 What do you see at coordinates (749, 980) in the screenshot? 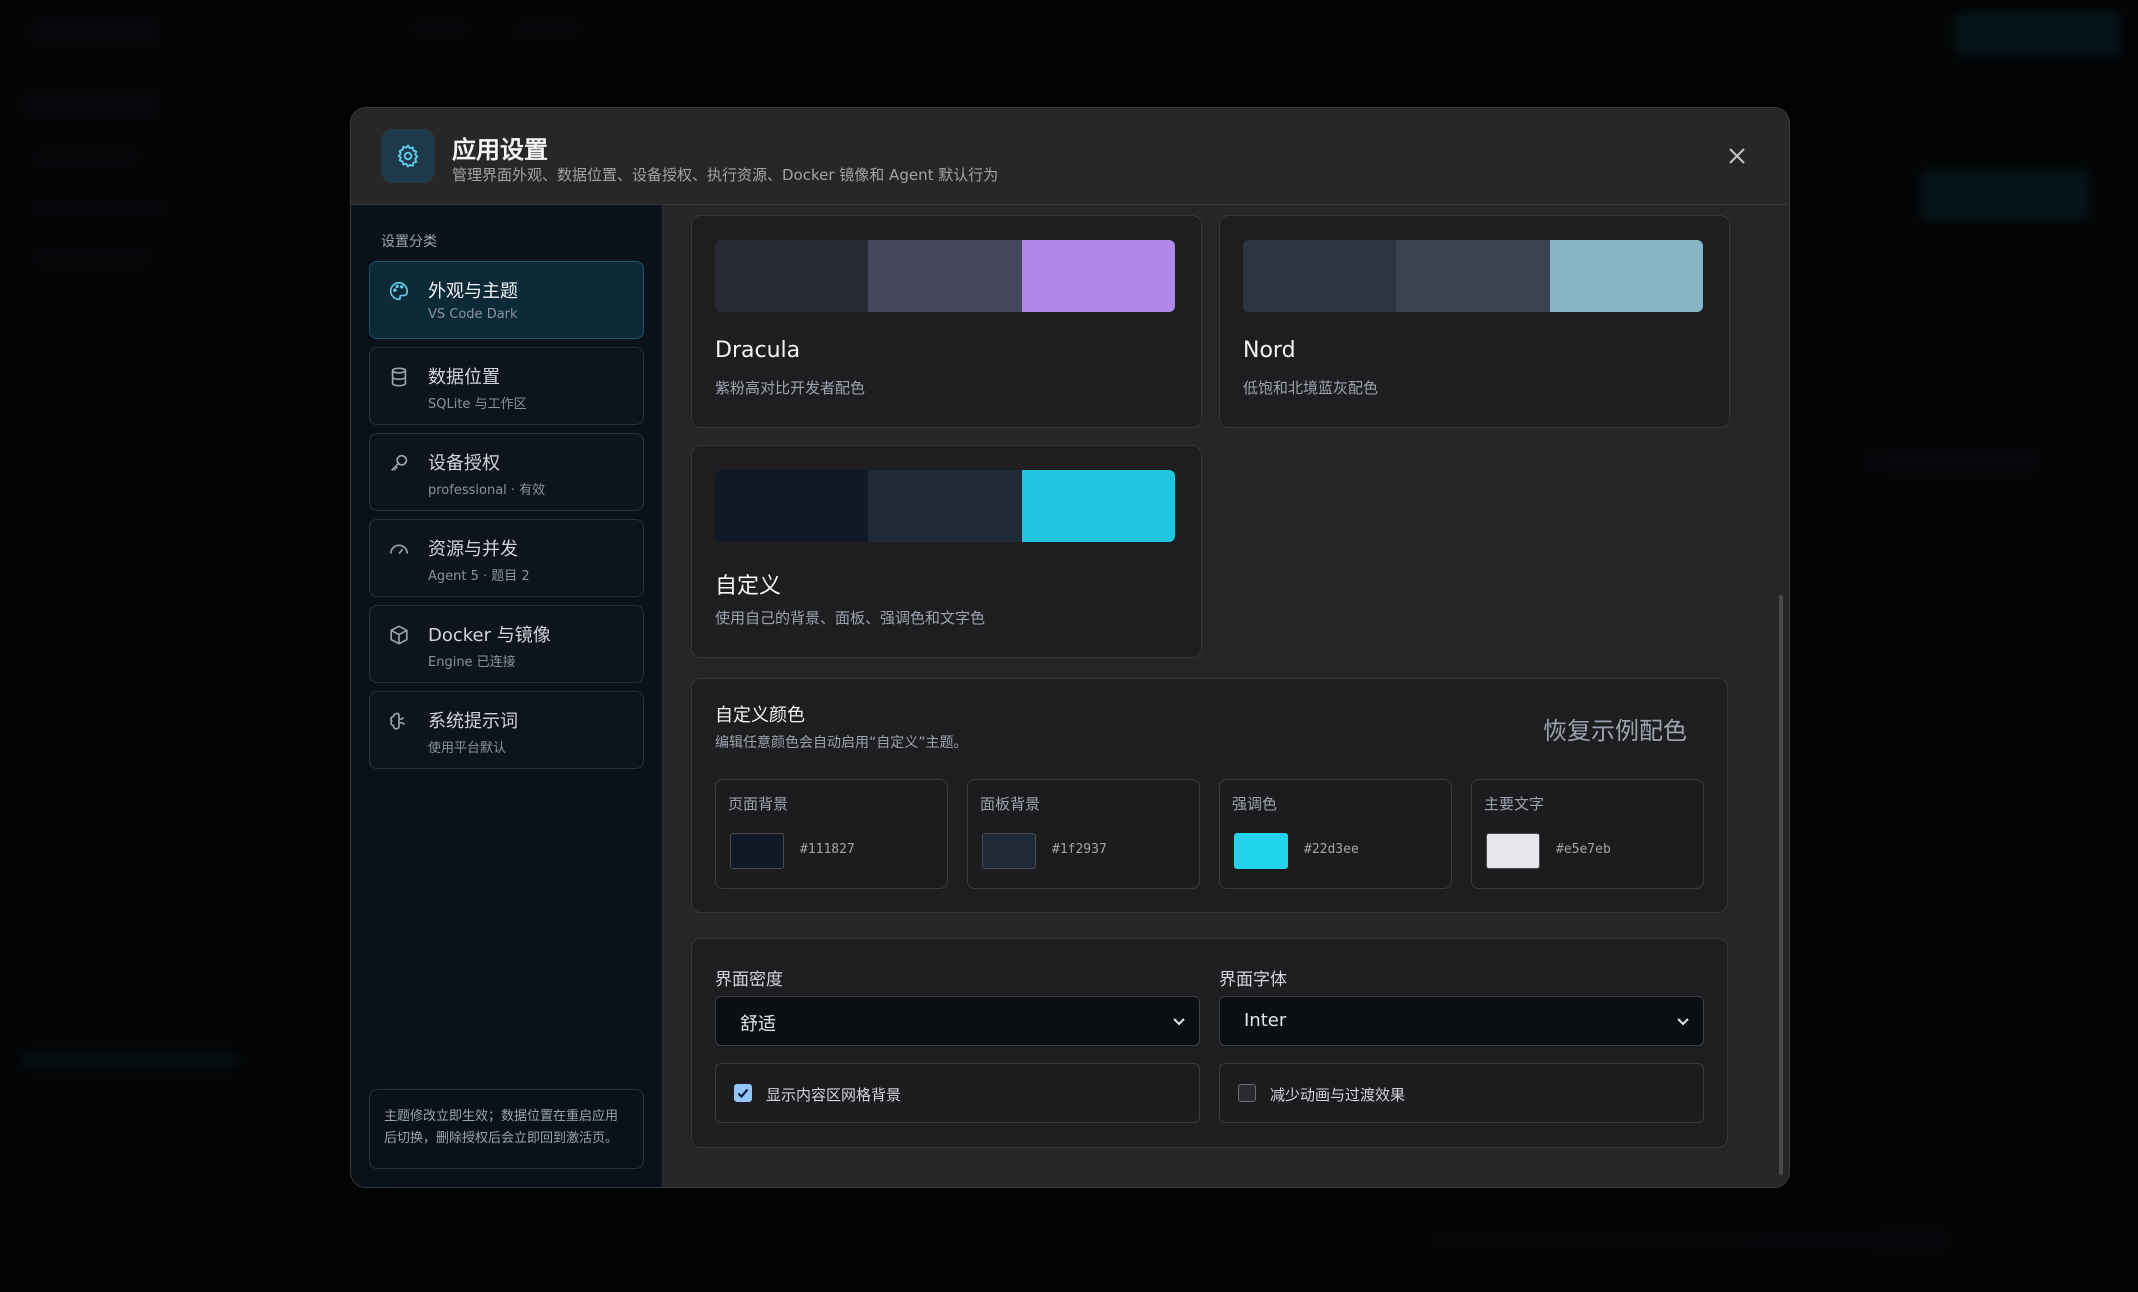
I see `density-label: 界面密度` at bounding box center [749, 980].